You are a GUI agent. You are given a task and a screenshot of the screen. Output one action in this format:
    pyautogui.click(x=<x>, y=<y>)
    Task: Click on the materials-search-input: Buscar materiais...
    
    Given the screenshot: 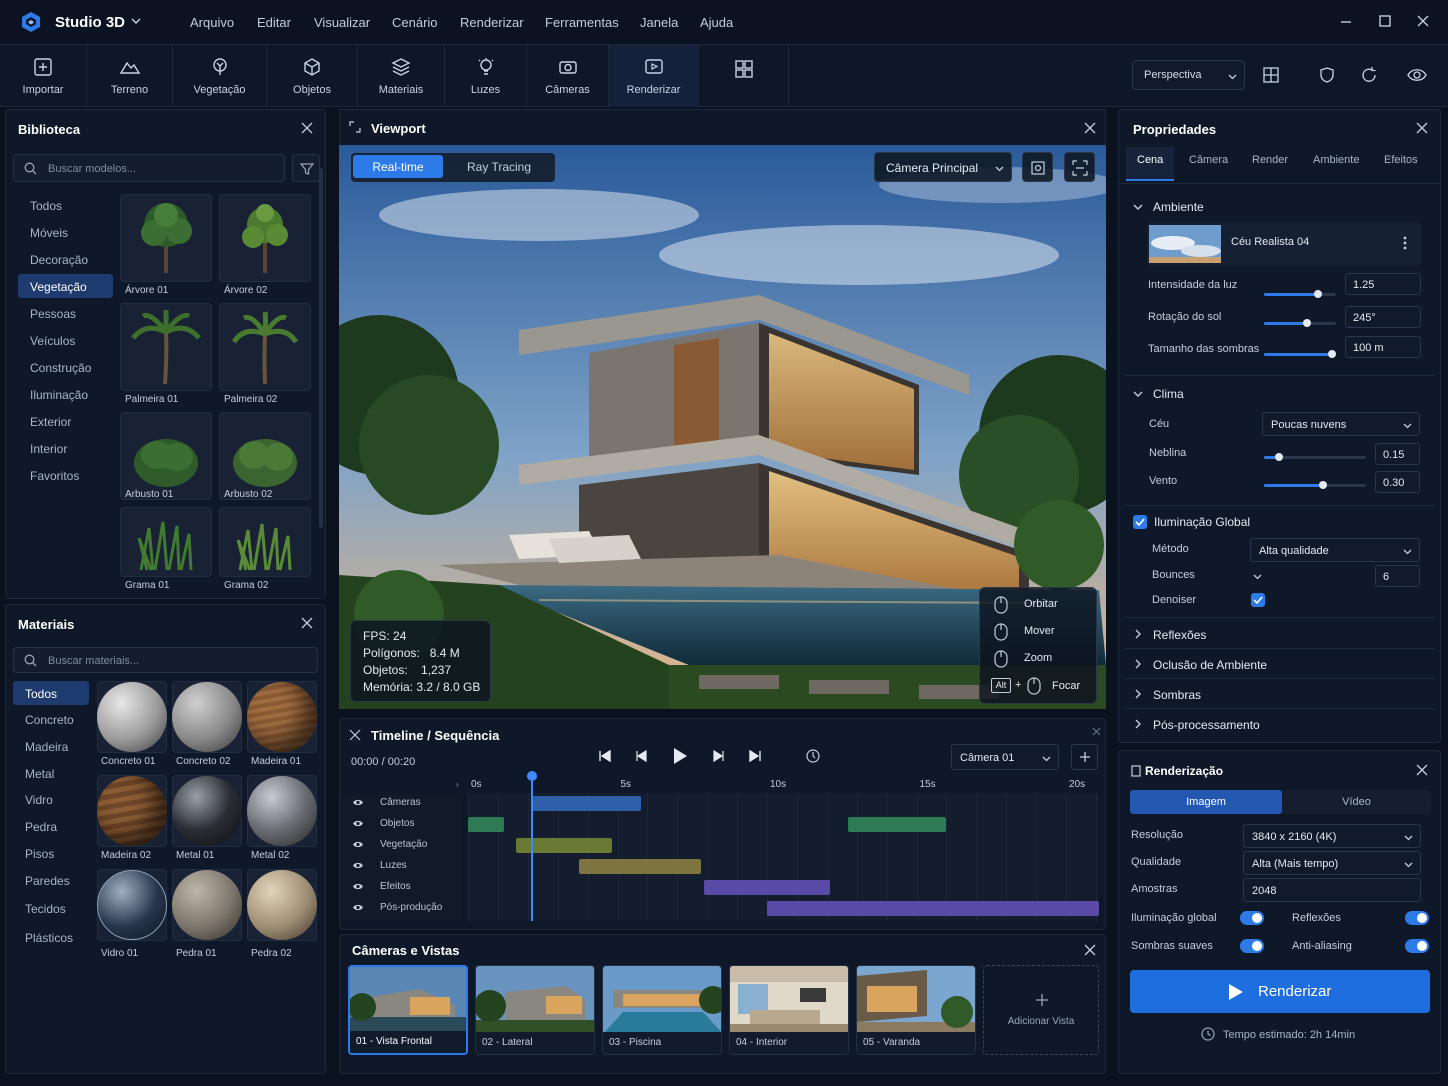 What is the action you would take?
    pyautogui.click(x=165, y=660)
    